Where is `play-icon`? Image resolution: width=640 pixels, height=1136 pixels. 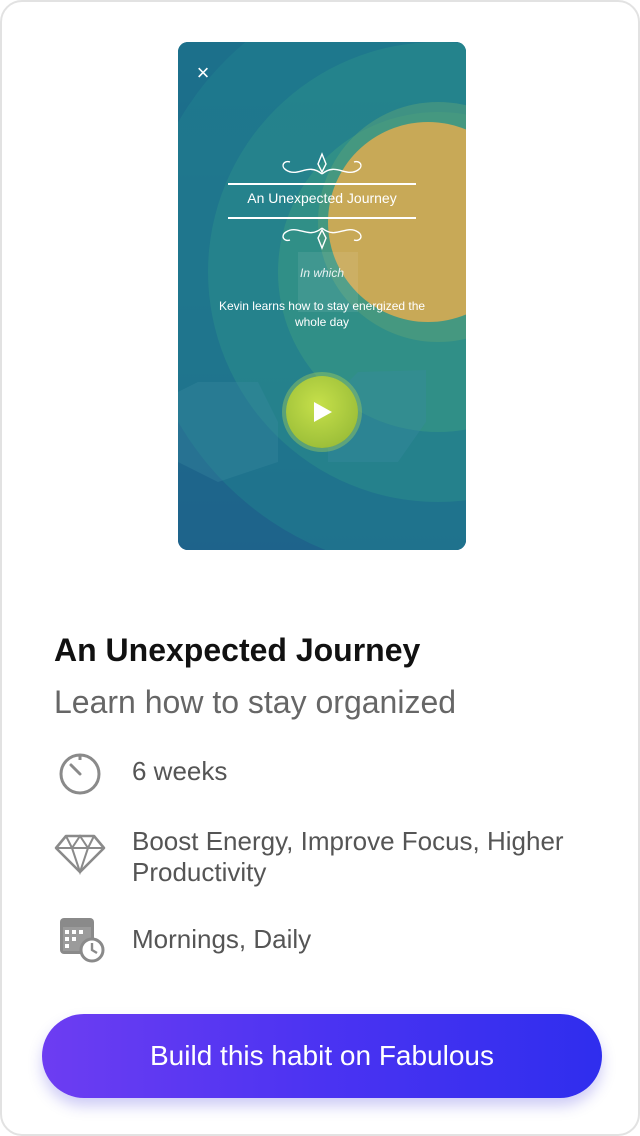
play-icon is located at coordinates (323, 412).